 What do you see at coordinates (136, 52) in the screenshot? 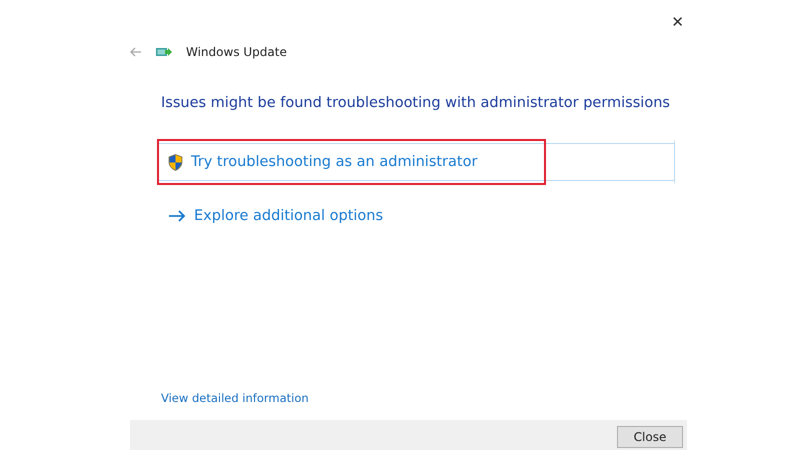
I see `back-arrow-icon` at bounding box center [136, 52].